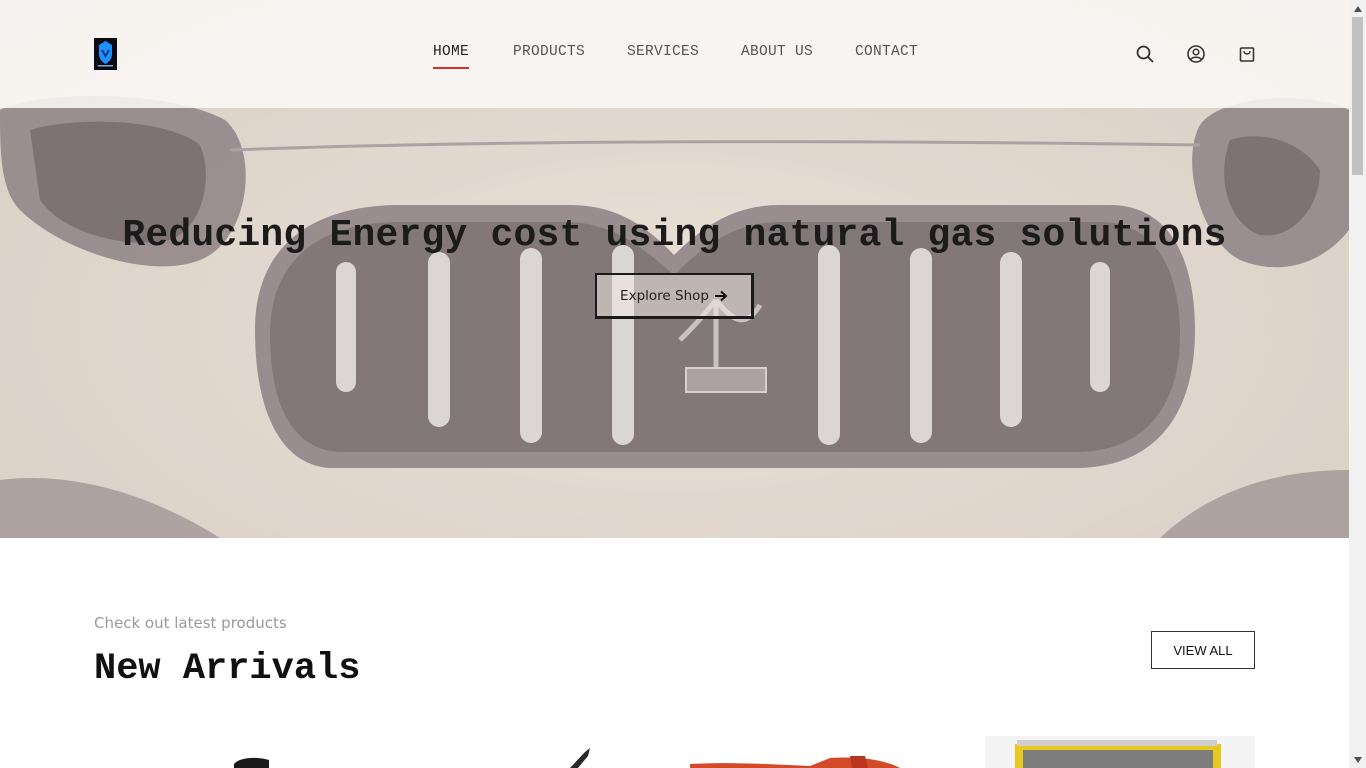 The width and height of the screenshot is (1366, 768). What do you see at coordinates (549, 52) in the screenshot?
I see `nav-products: PRODUCTS` at bounding box center [549, 52].